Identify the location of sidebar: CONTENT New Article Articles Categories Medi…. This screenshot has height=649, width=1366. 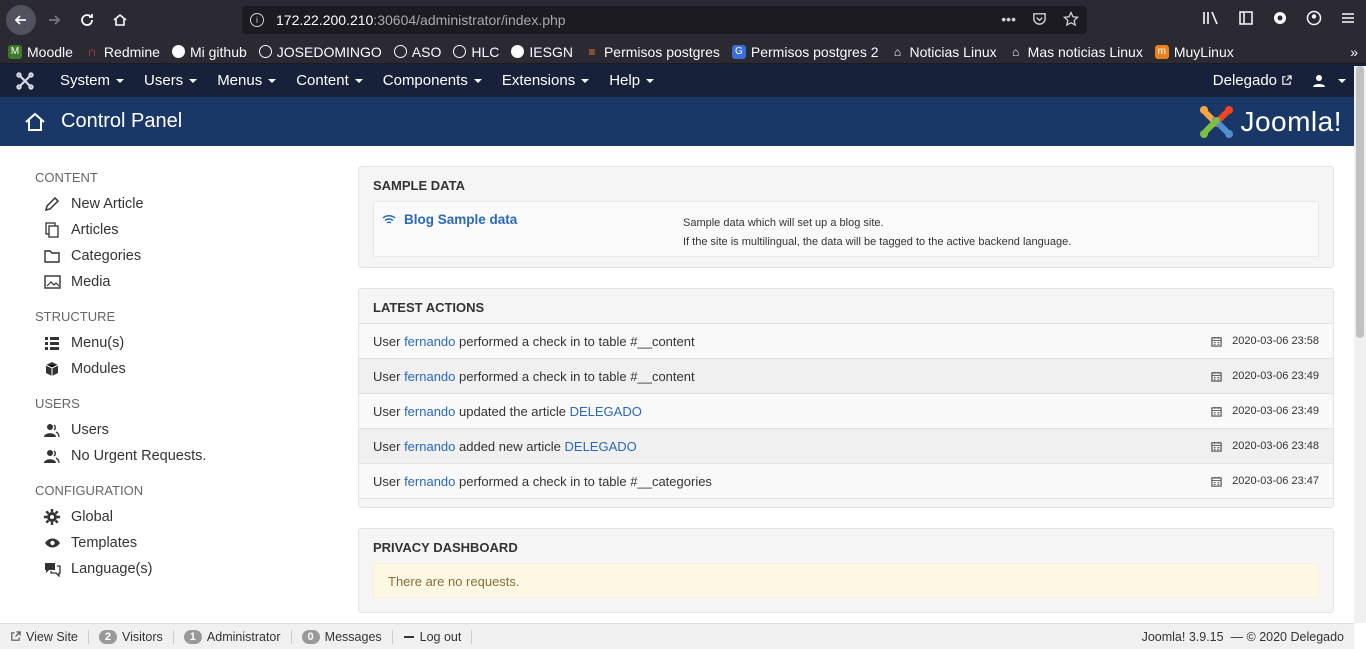
(180, 373).